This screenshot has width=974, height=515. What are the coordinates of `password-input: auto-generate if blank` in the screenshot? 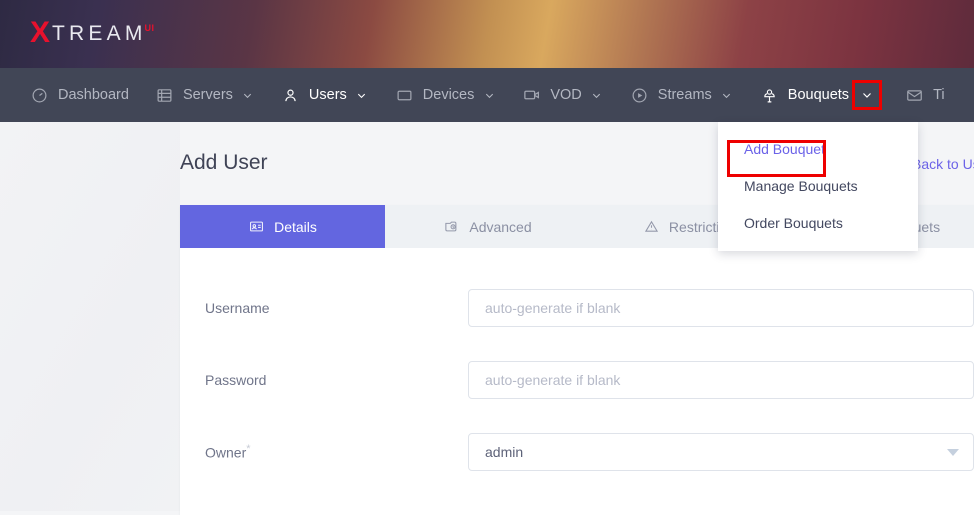 It's located at (721, 380).